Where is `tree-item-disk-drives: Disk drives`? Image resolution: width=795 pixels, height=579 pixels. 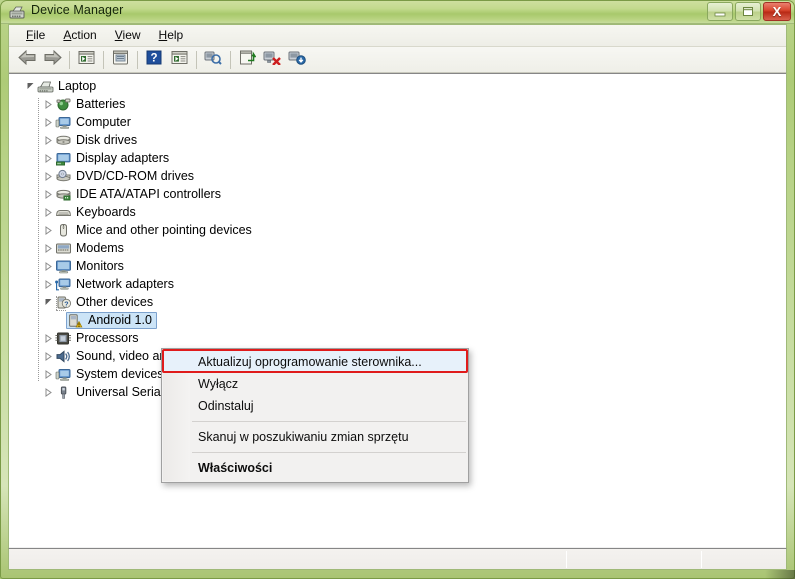 tree-item-disk-drives: Disk drives is located at coordinates (89, 140).